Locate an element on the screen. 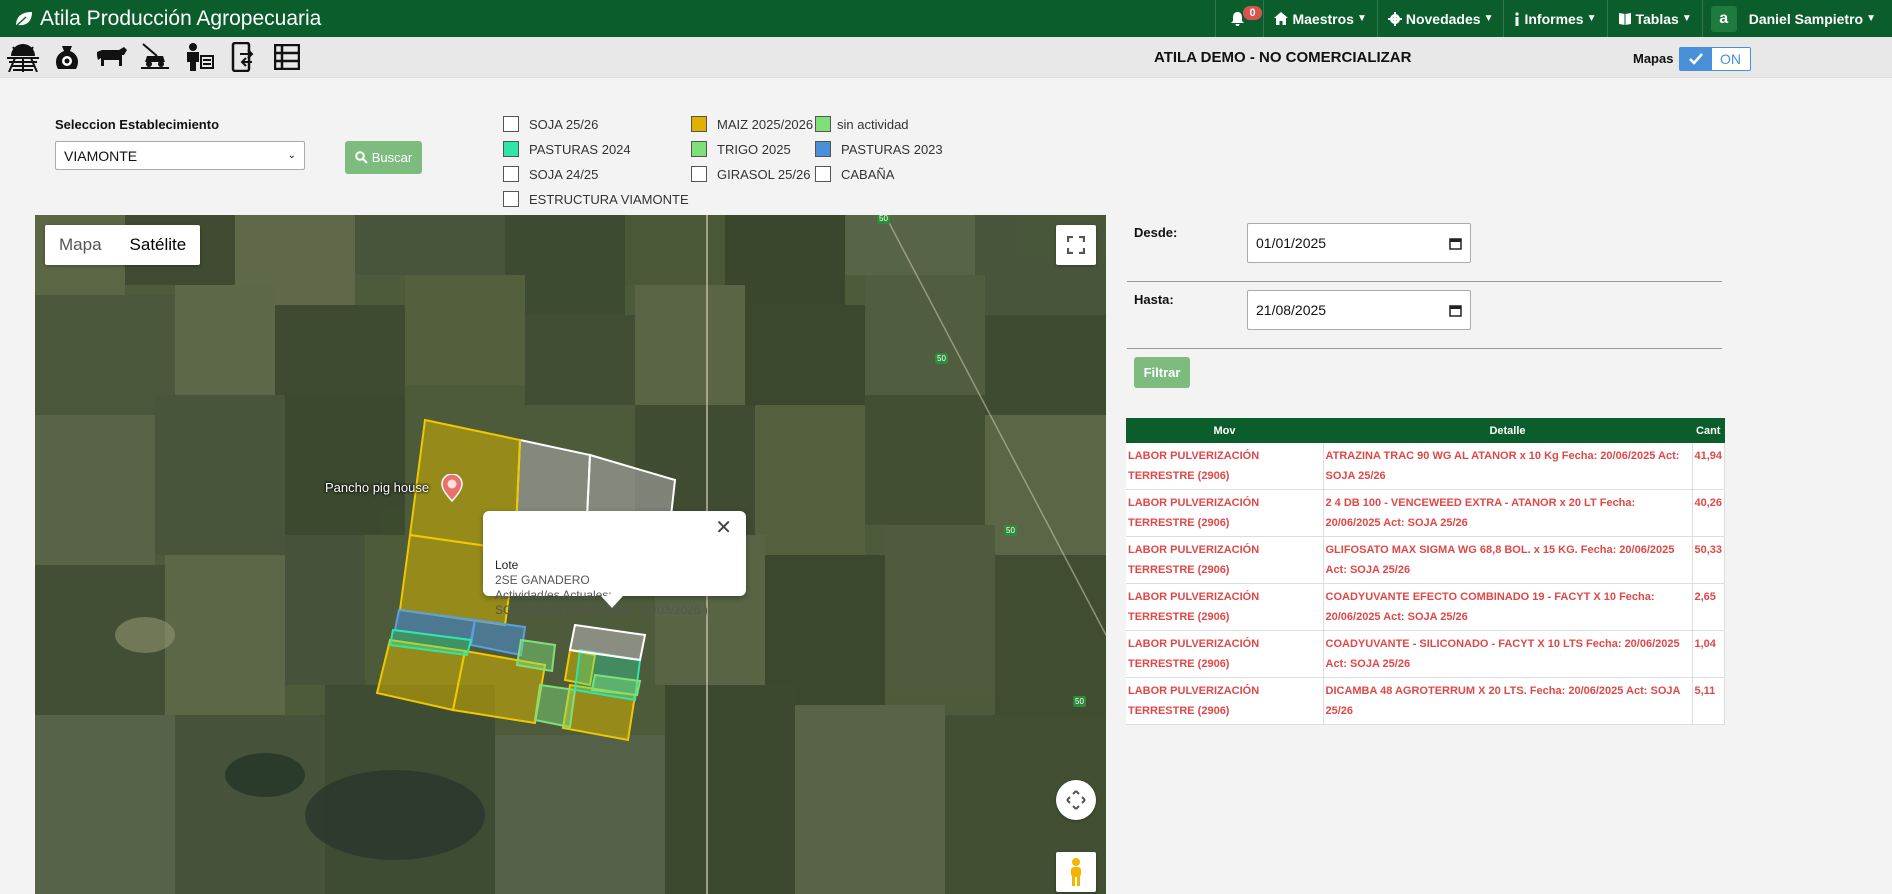  popup-tail is located at coordinates (612, 602).